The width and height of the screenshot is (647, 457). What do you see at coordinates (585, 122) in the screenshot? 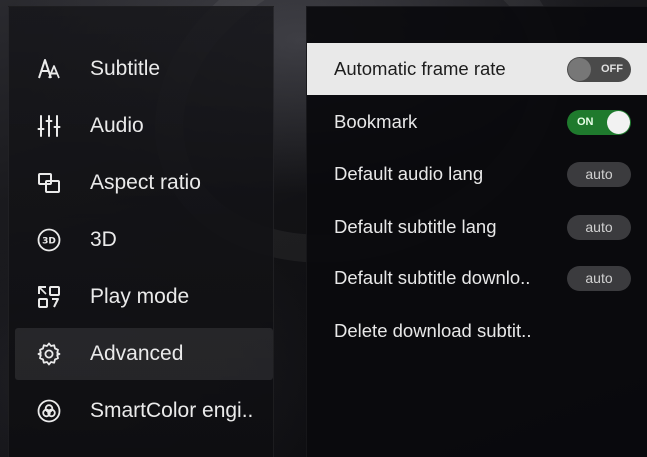
I see `toggle-state: ON` at bounding box center [585, 122].